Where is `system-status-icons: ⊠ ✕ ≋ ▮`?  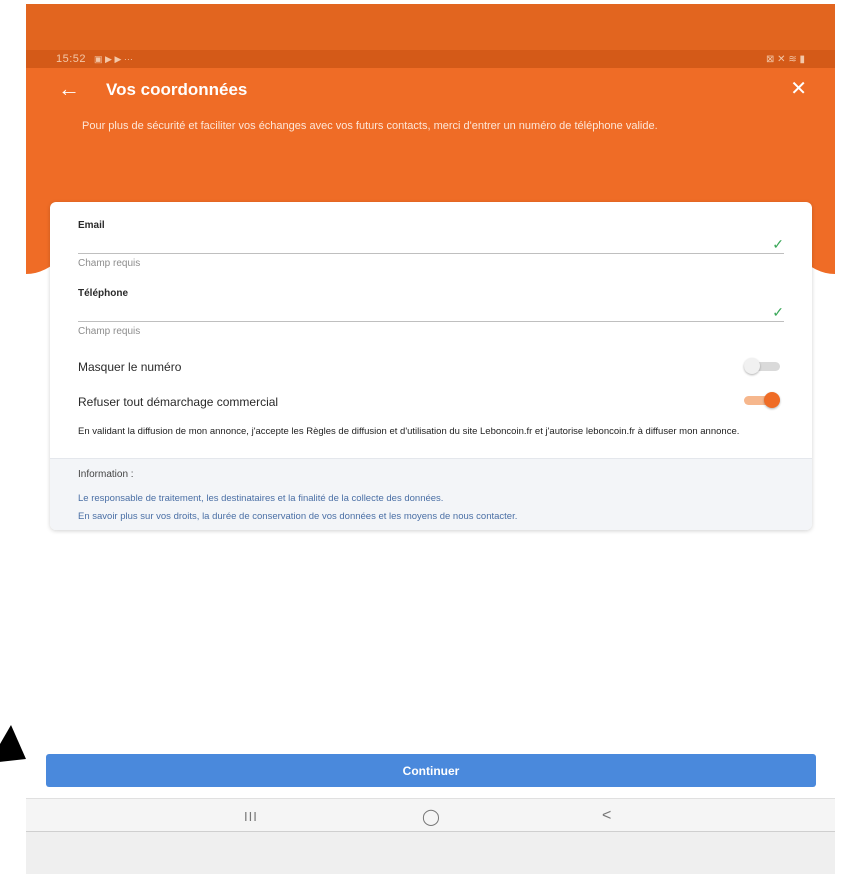
system-status-icons: ⊠ ✕ ≋ ▮ is located at coordinates (785, 59).